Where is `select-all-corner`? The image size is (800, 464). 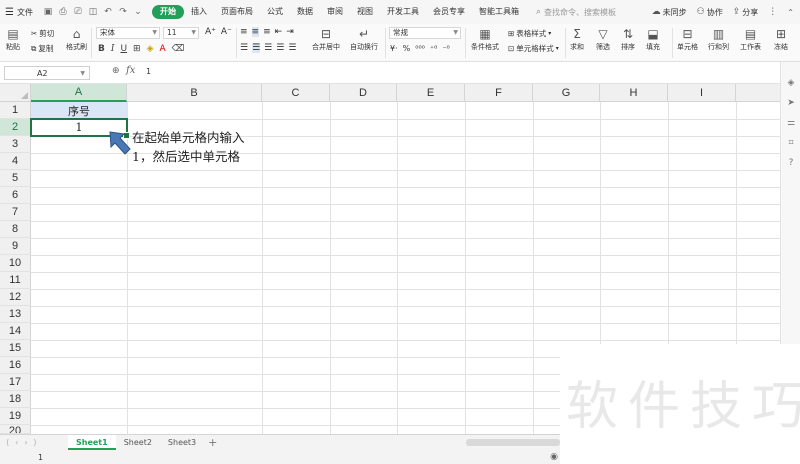
select-all-corner is located at coordinates (15, 93).